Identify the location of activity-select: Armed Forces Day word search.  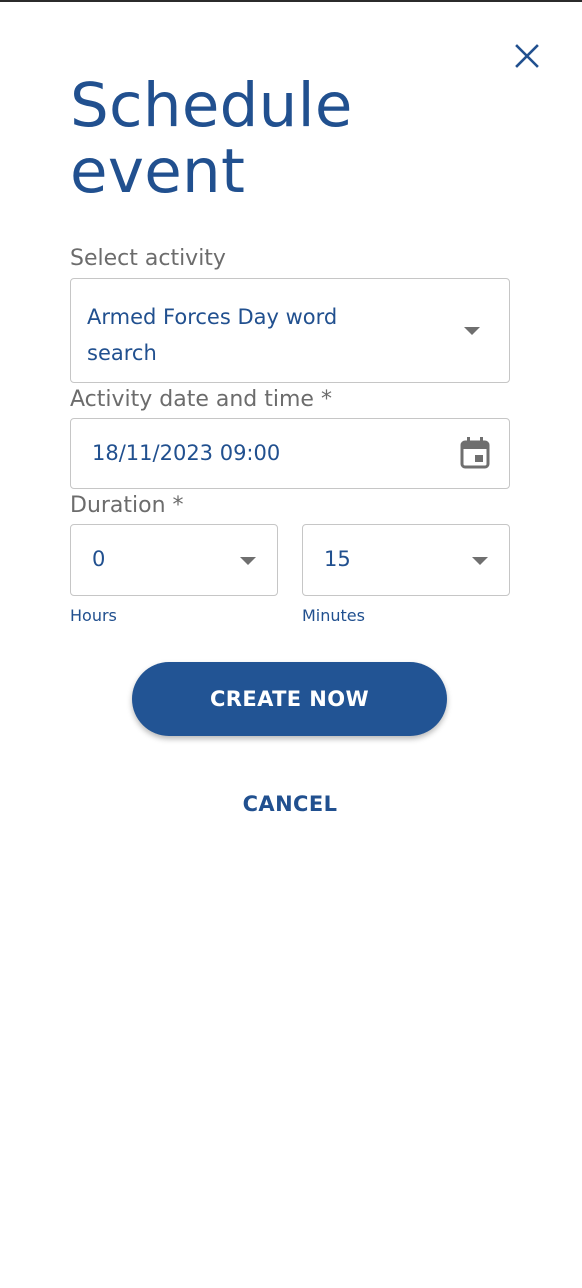
(290, 330).